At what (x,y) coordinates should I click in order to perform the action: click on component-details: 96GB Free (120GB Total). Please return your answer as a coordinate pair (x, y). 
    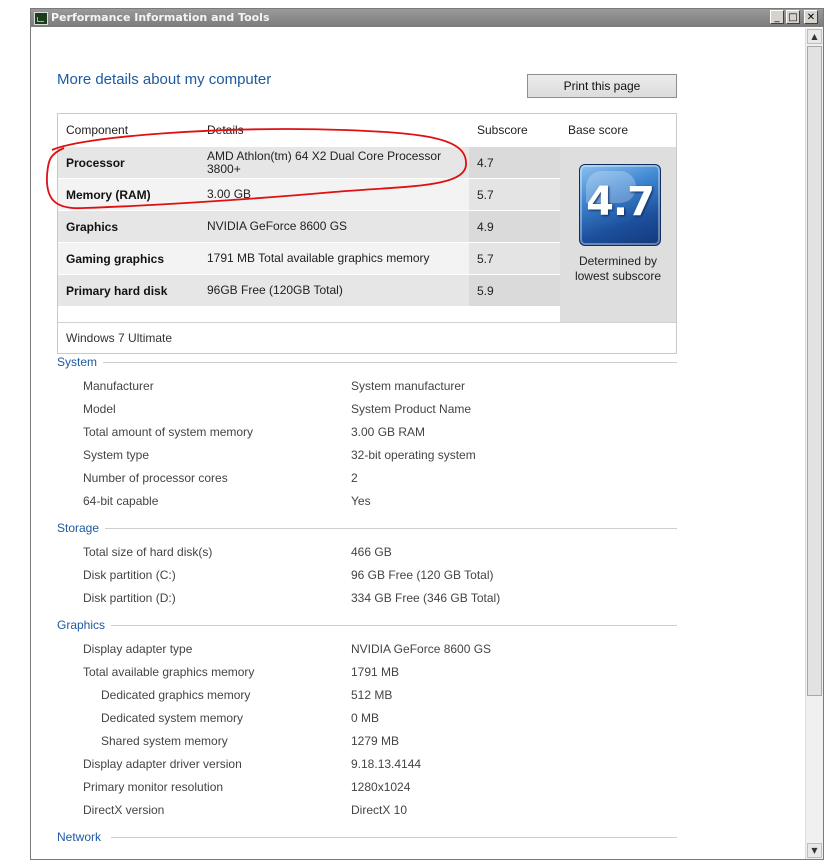
    Looking at the image, I should click on (275, 290).